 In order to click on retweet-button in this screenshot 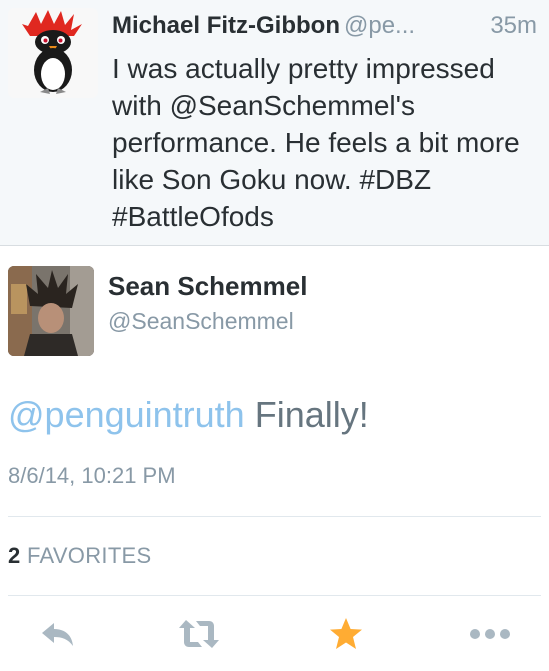, I will do `click(199, 634)`.